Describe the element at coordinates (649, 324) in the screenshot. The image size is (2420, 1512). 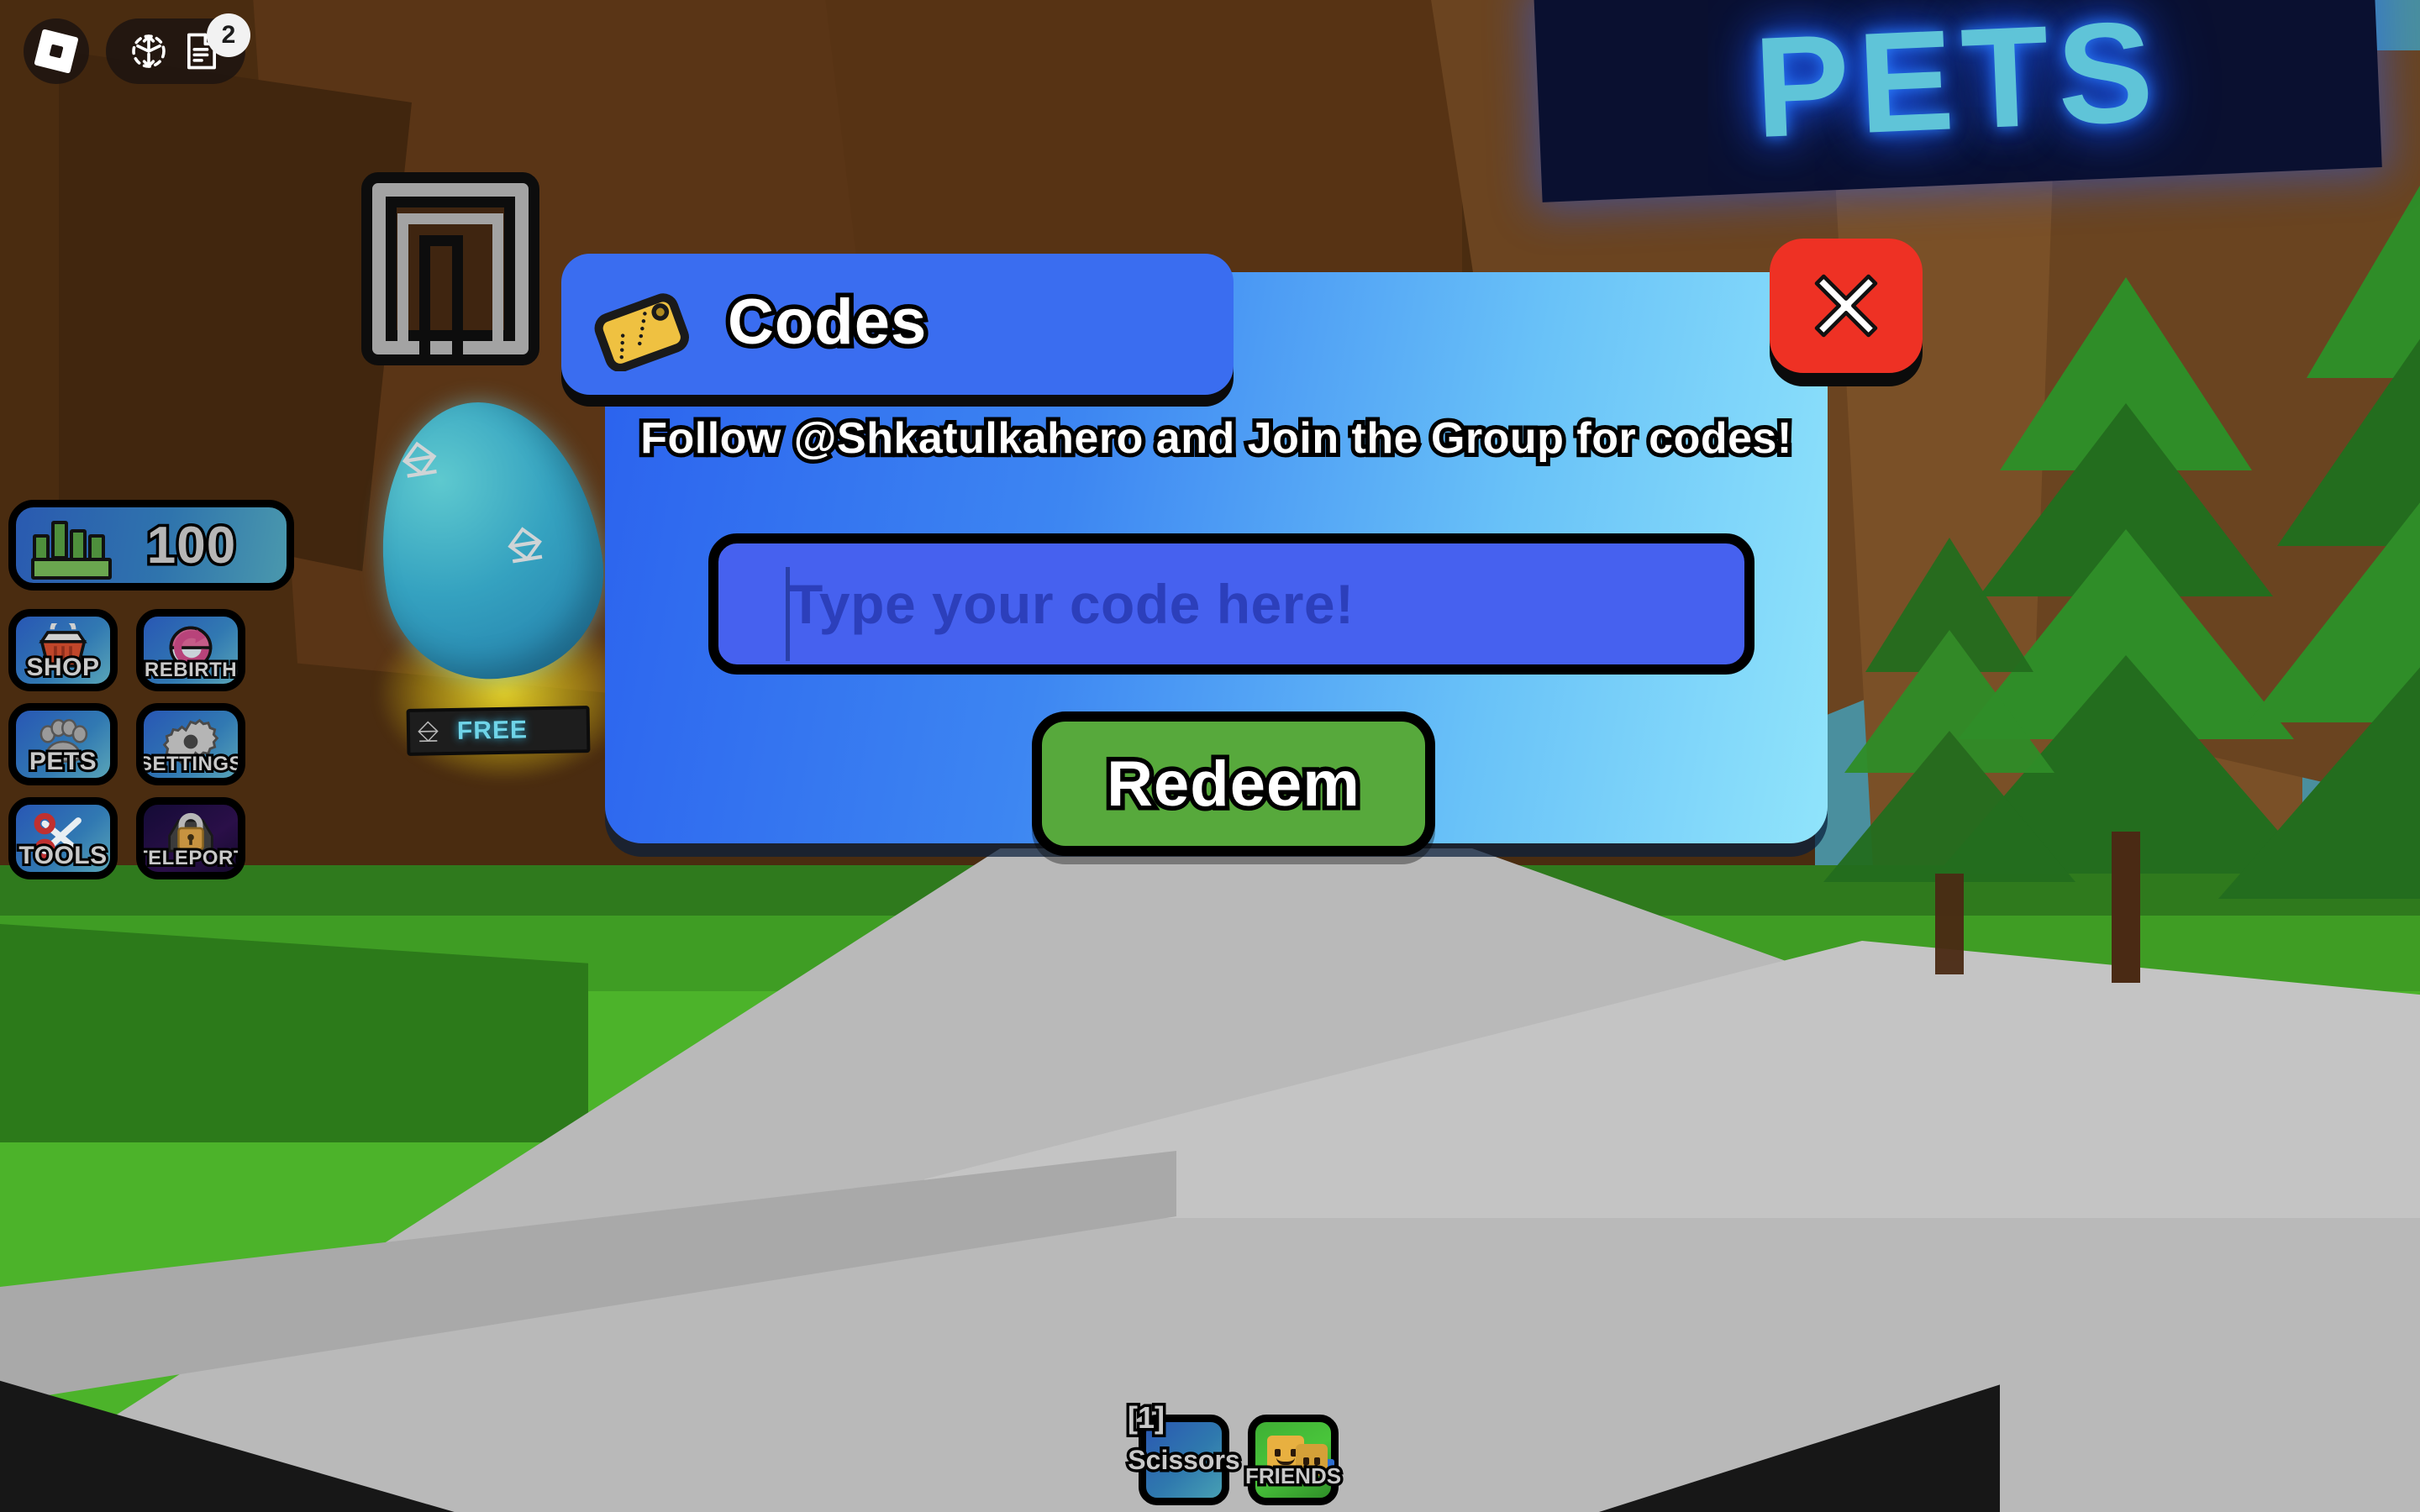
I see `price-tag-icon` at that location.